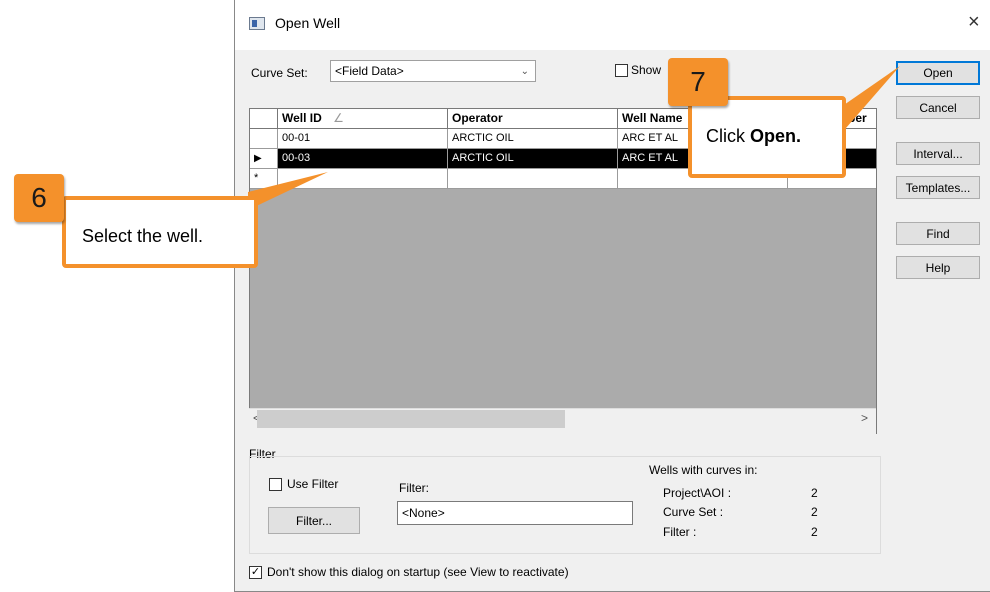 This screenshot has height=592, width=990. Describe the element at coordinates (728, 136) in the screenshot. I see `callout-7-text-prefix: Click` at that location.